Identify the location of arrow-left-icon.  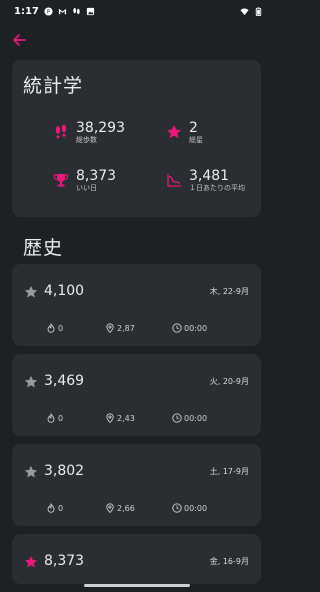
(19, 40).